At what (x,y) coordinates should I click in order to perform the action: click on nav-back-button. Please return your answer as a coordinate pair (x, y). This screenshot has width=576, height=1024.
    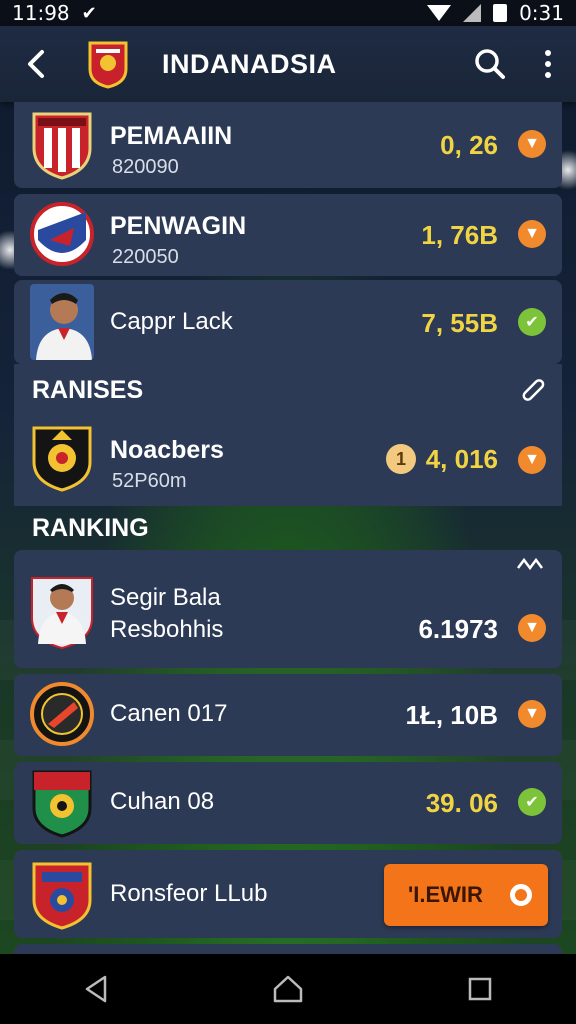
    Looking at the image, I should click on (96, 989).